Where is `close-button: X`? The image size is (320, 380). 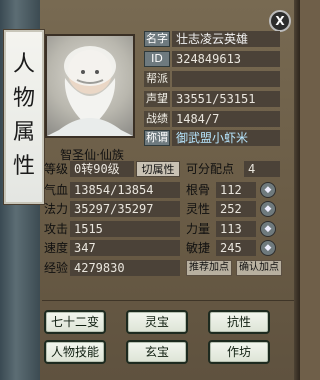 close-button: X is located at coordinates (280, 21).